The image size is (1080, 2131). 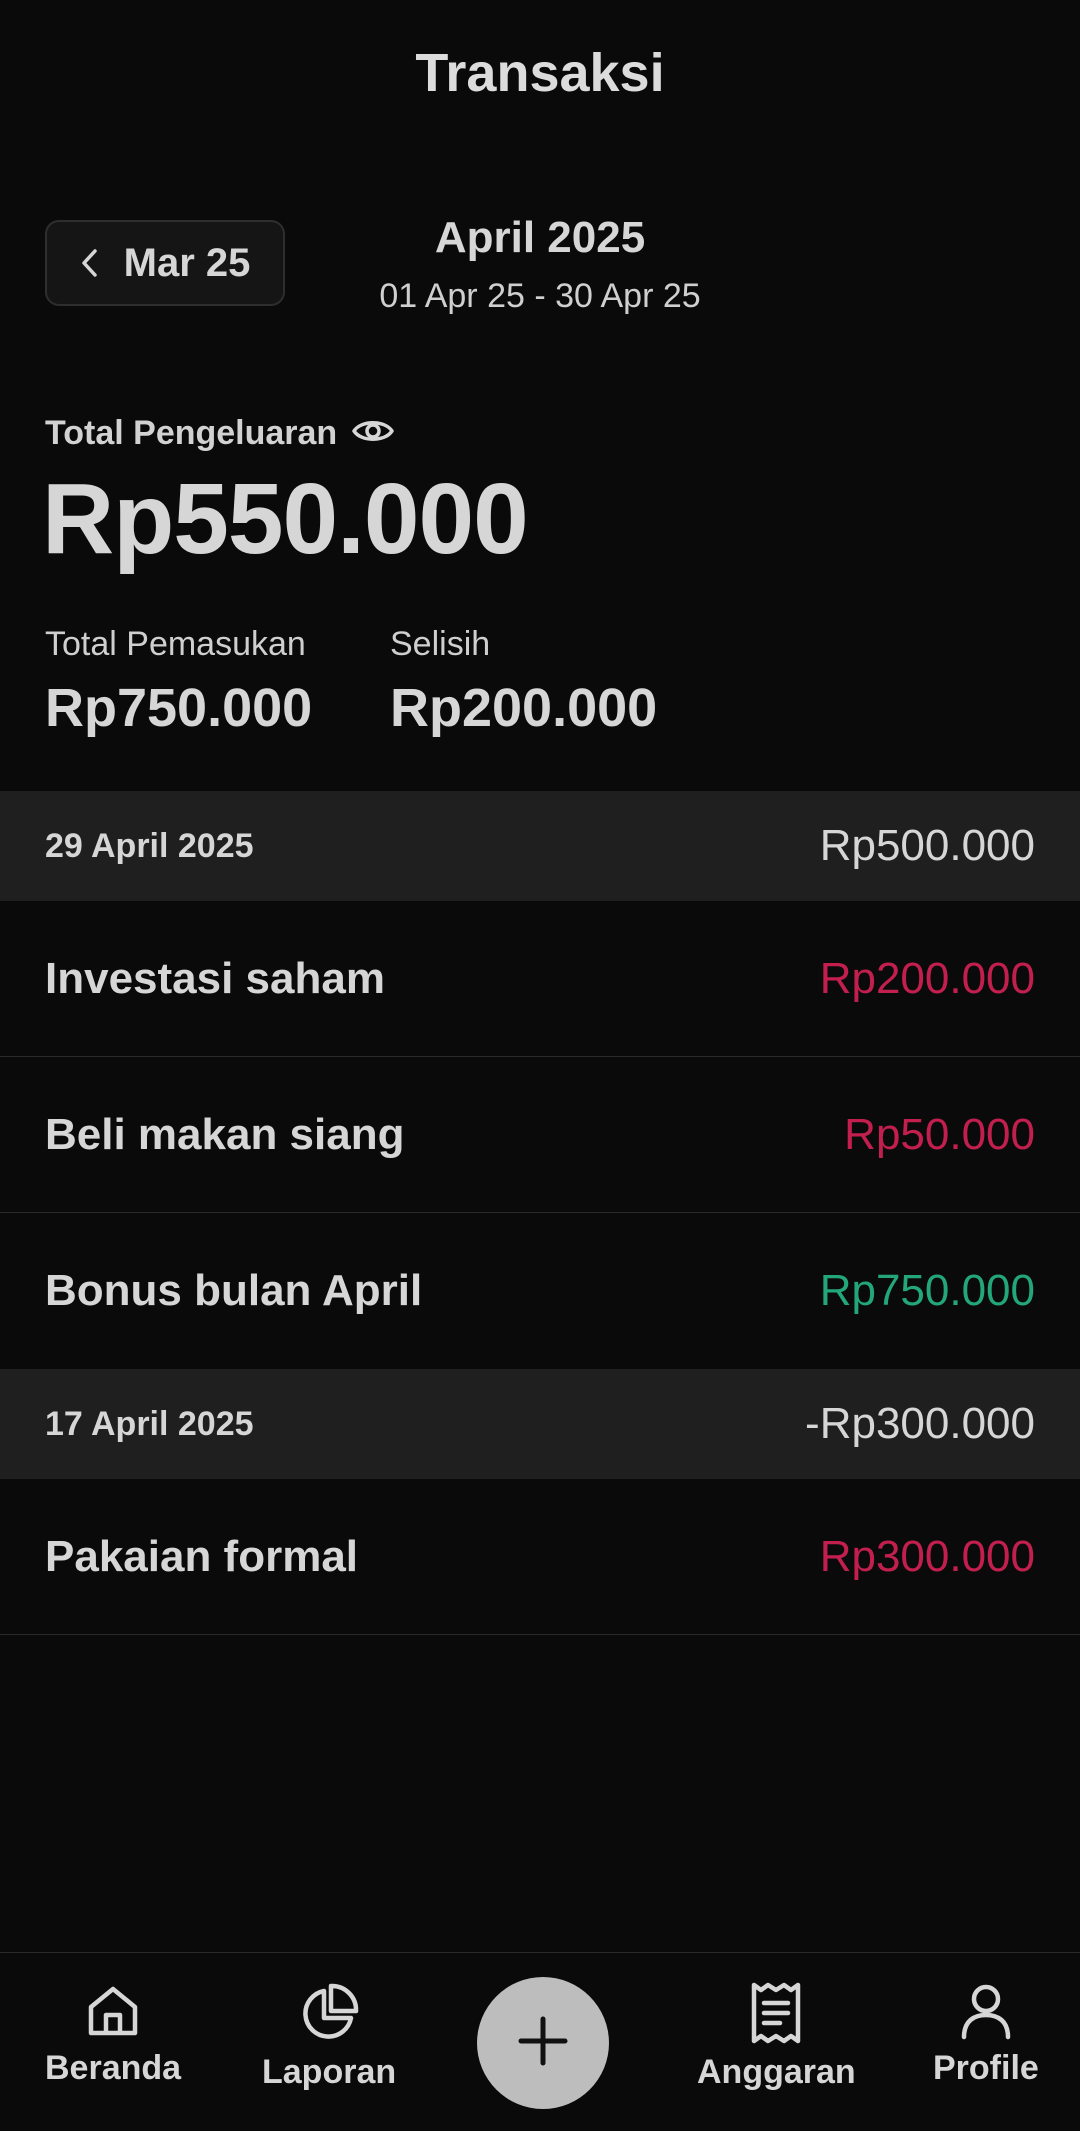 I want to click on transaction-amount: Rp50.000, so click(x=939, y=1134).